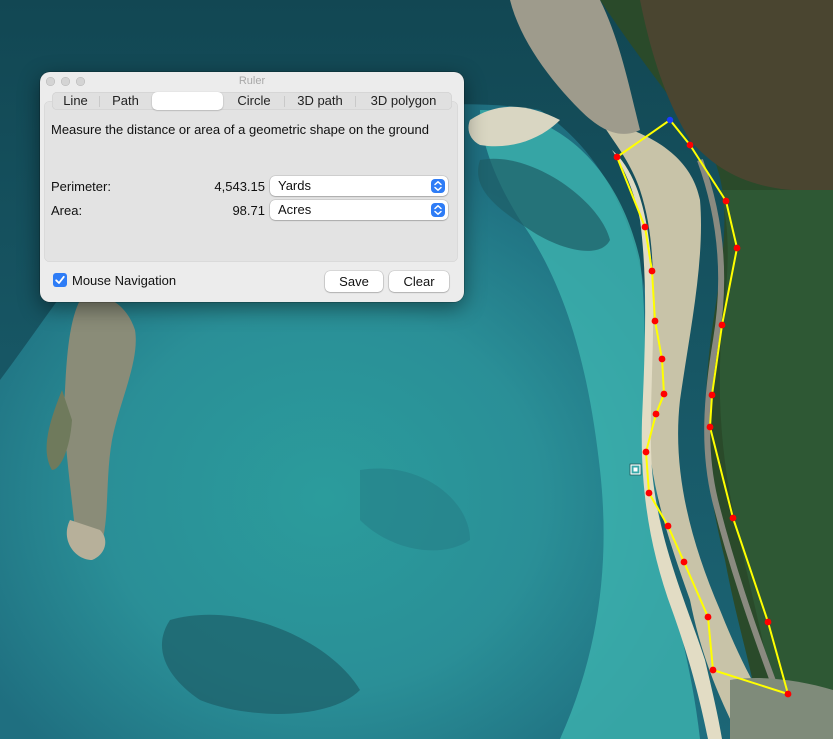 The height and width of the screenshot is (739, 833). Describe the element at coordinates (125, 101) in the screenshot. I see `tab-path: Path` at that location.